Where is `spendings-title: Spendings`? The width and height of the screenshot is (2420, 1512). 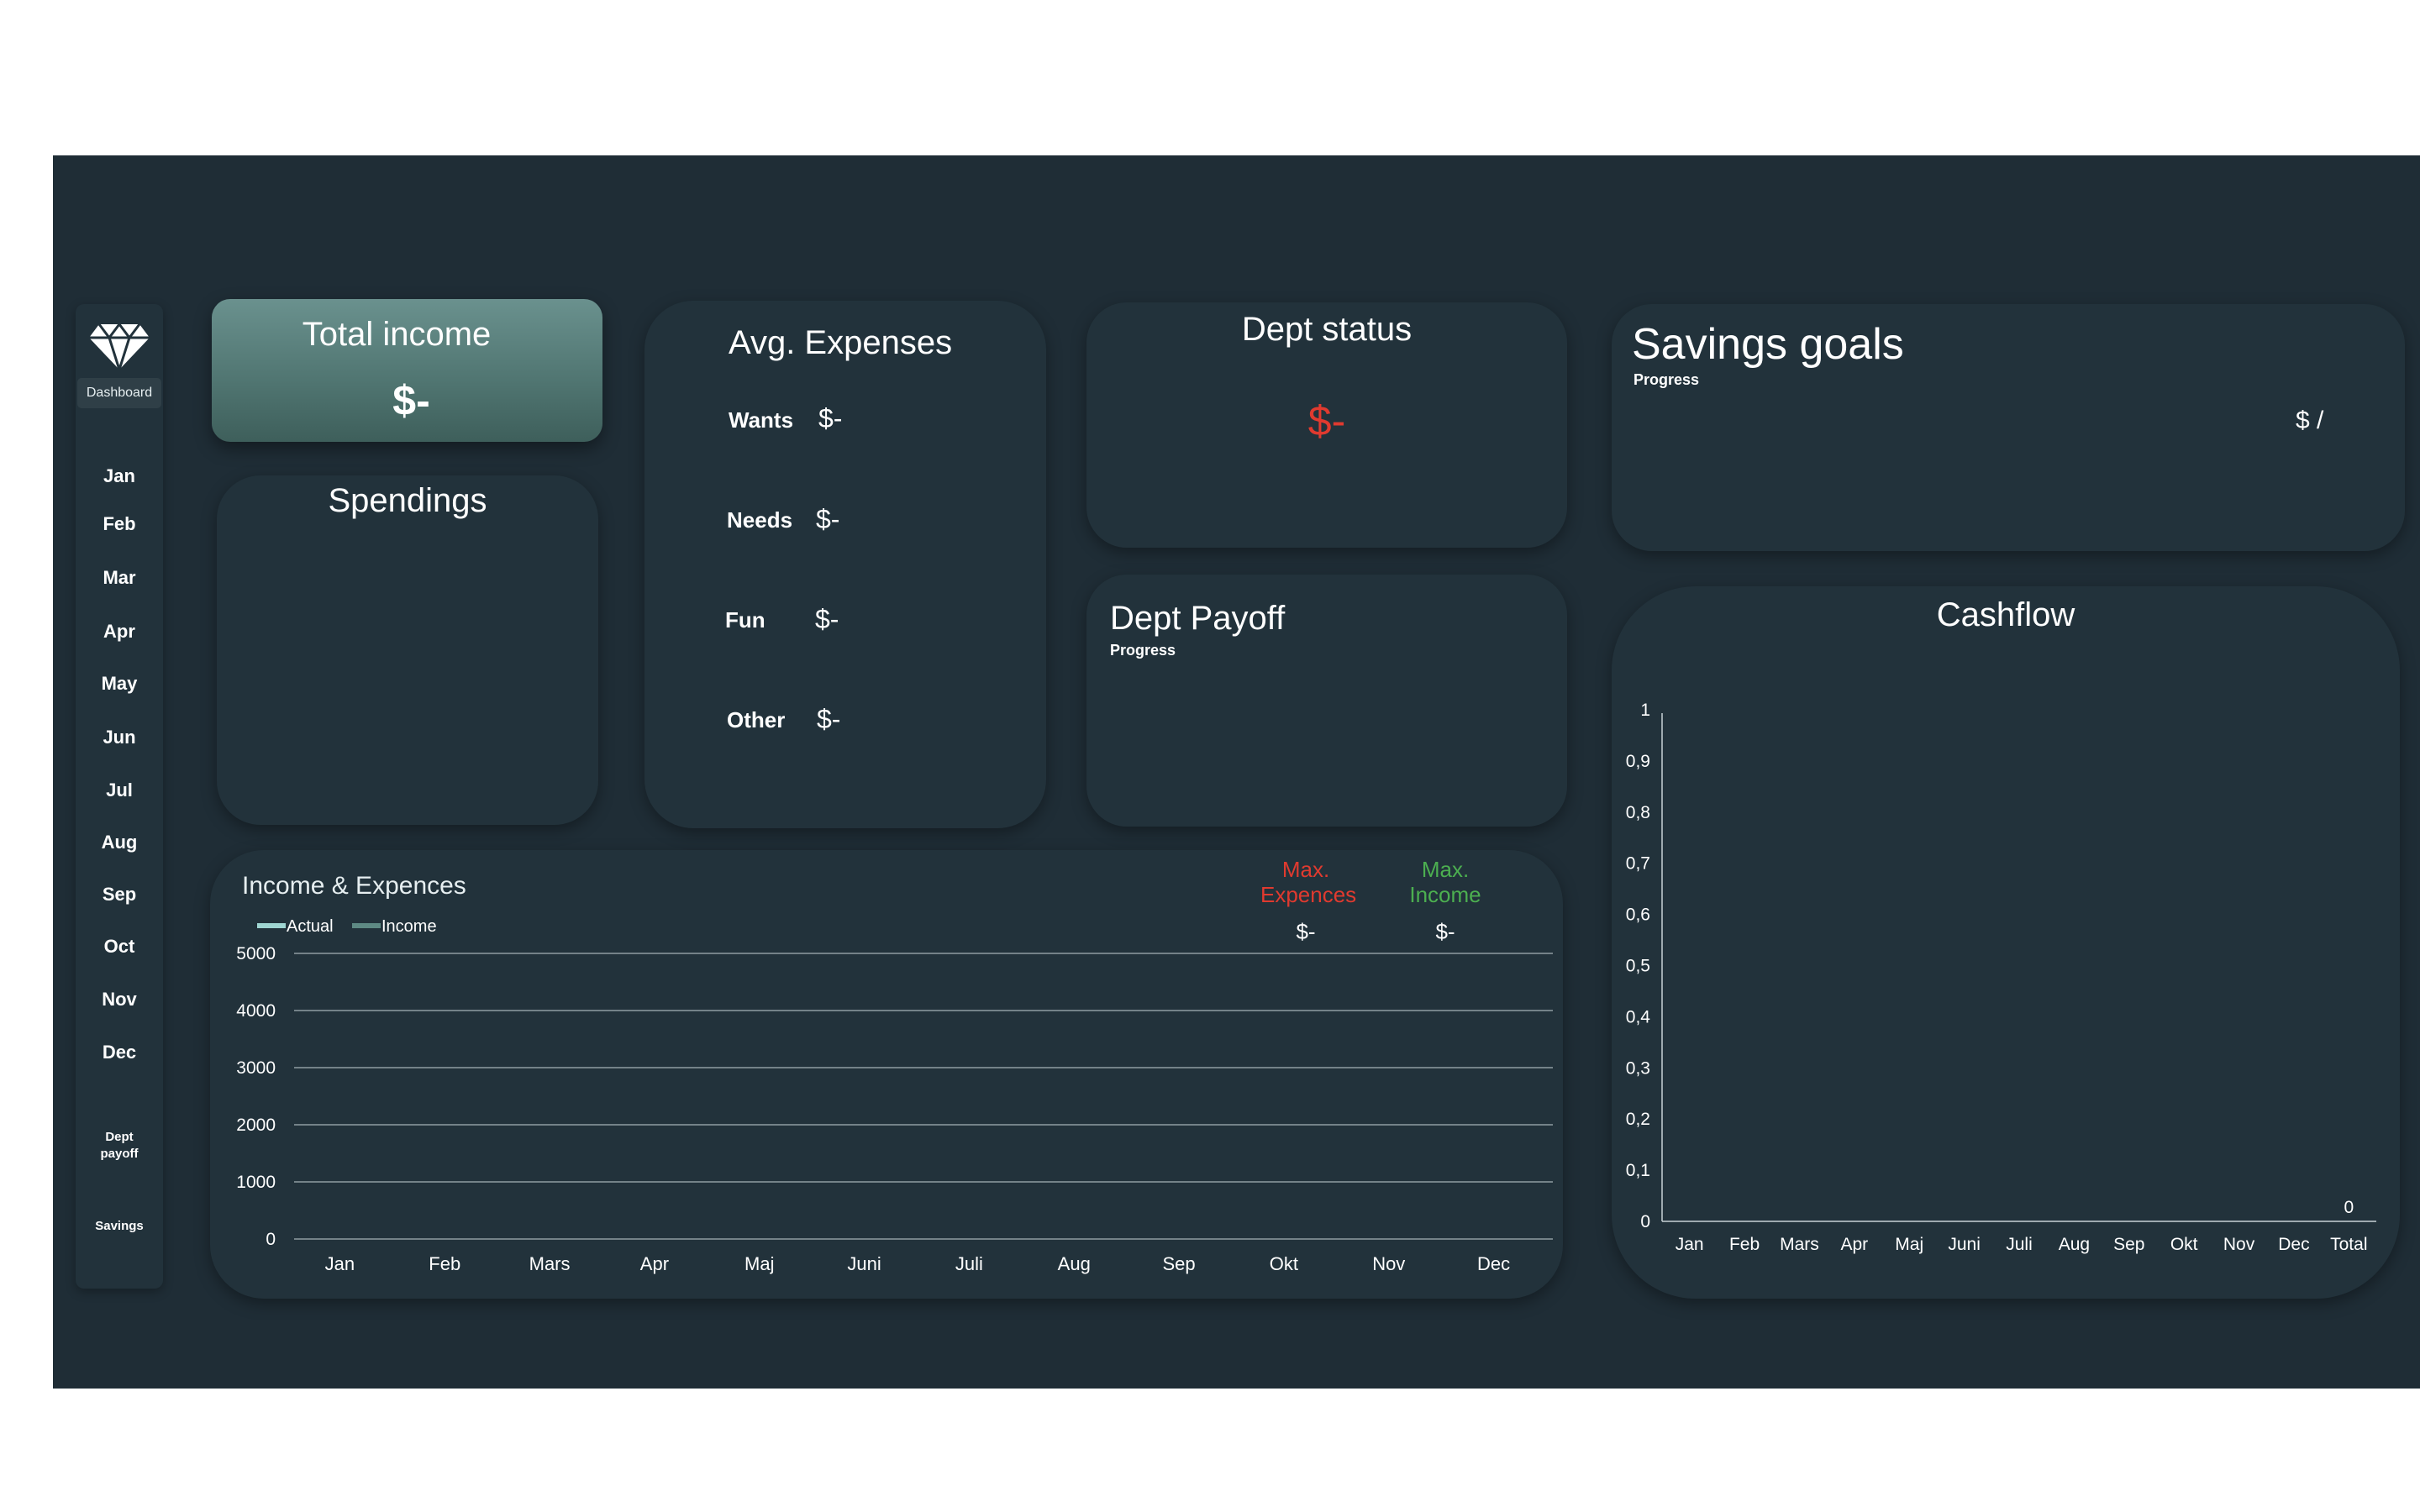 spendings-title: Spendings is located at coordinates (407, 500).